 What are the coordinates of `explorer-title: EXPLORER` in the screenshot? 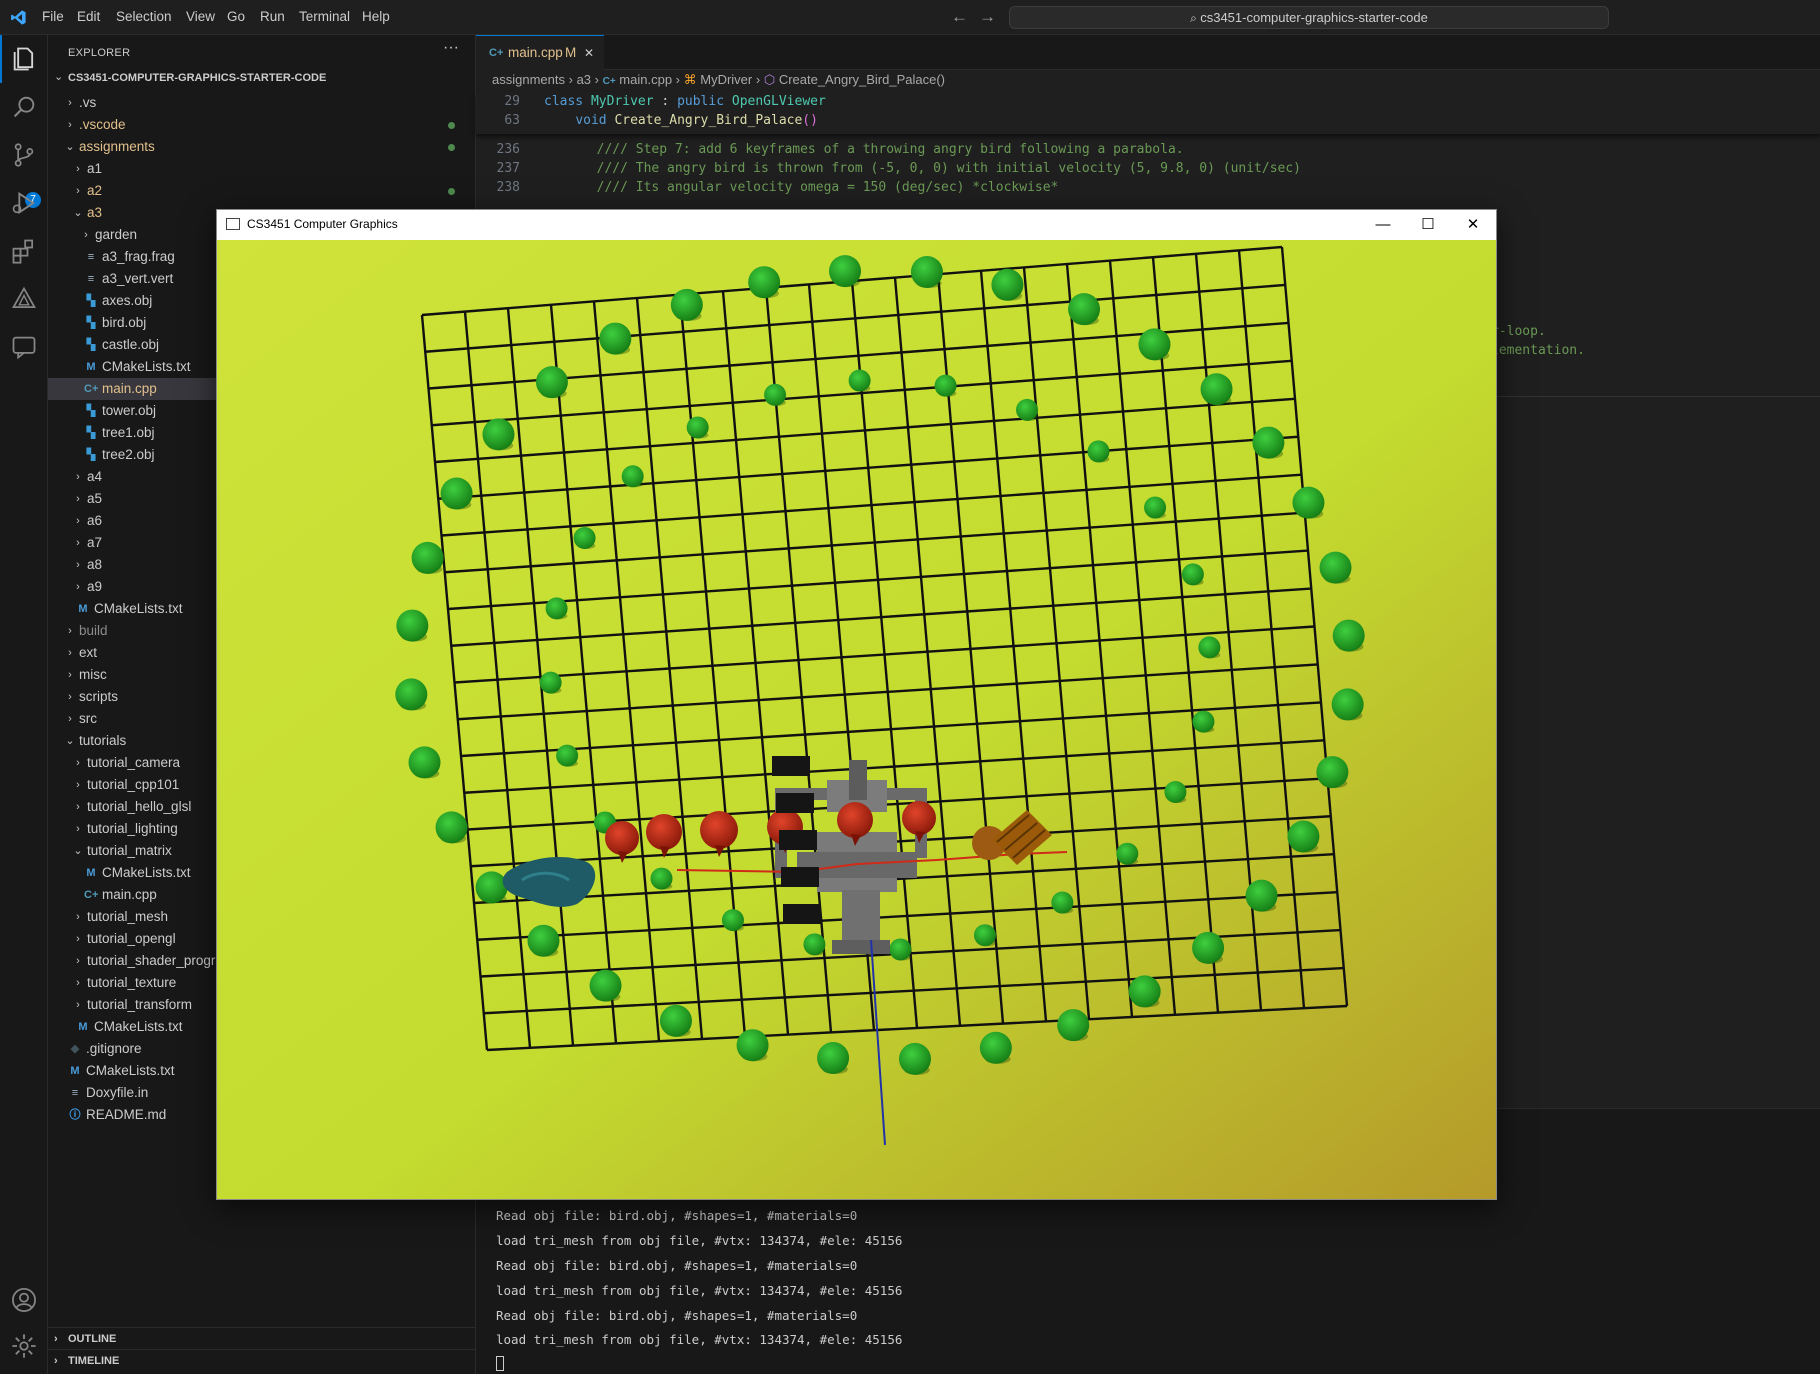 It's located at (99, 53).